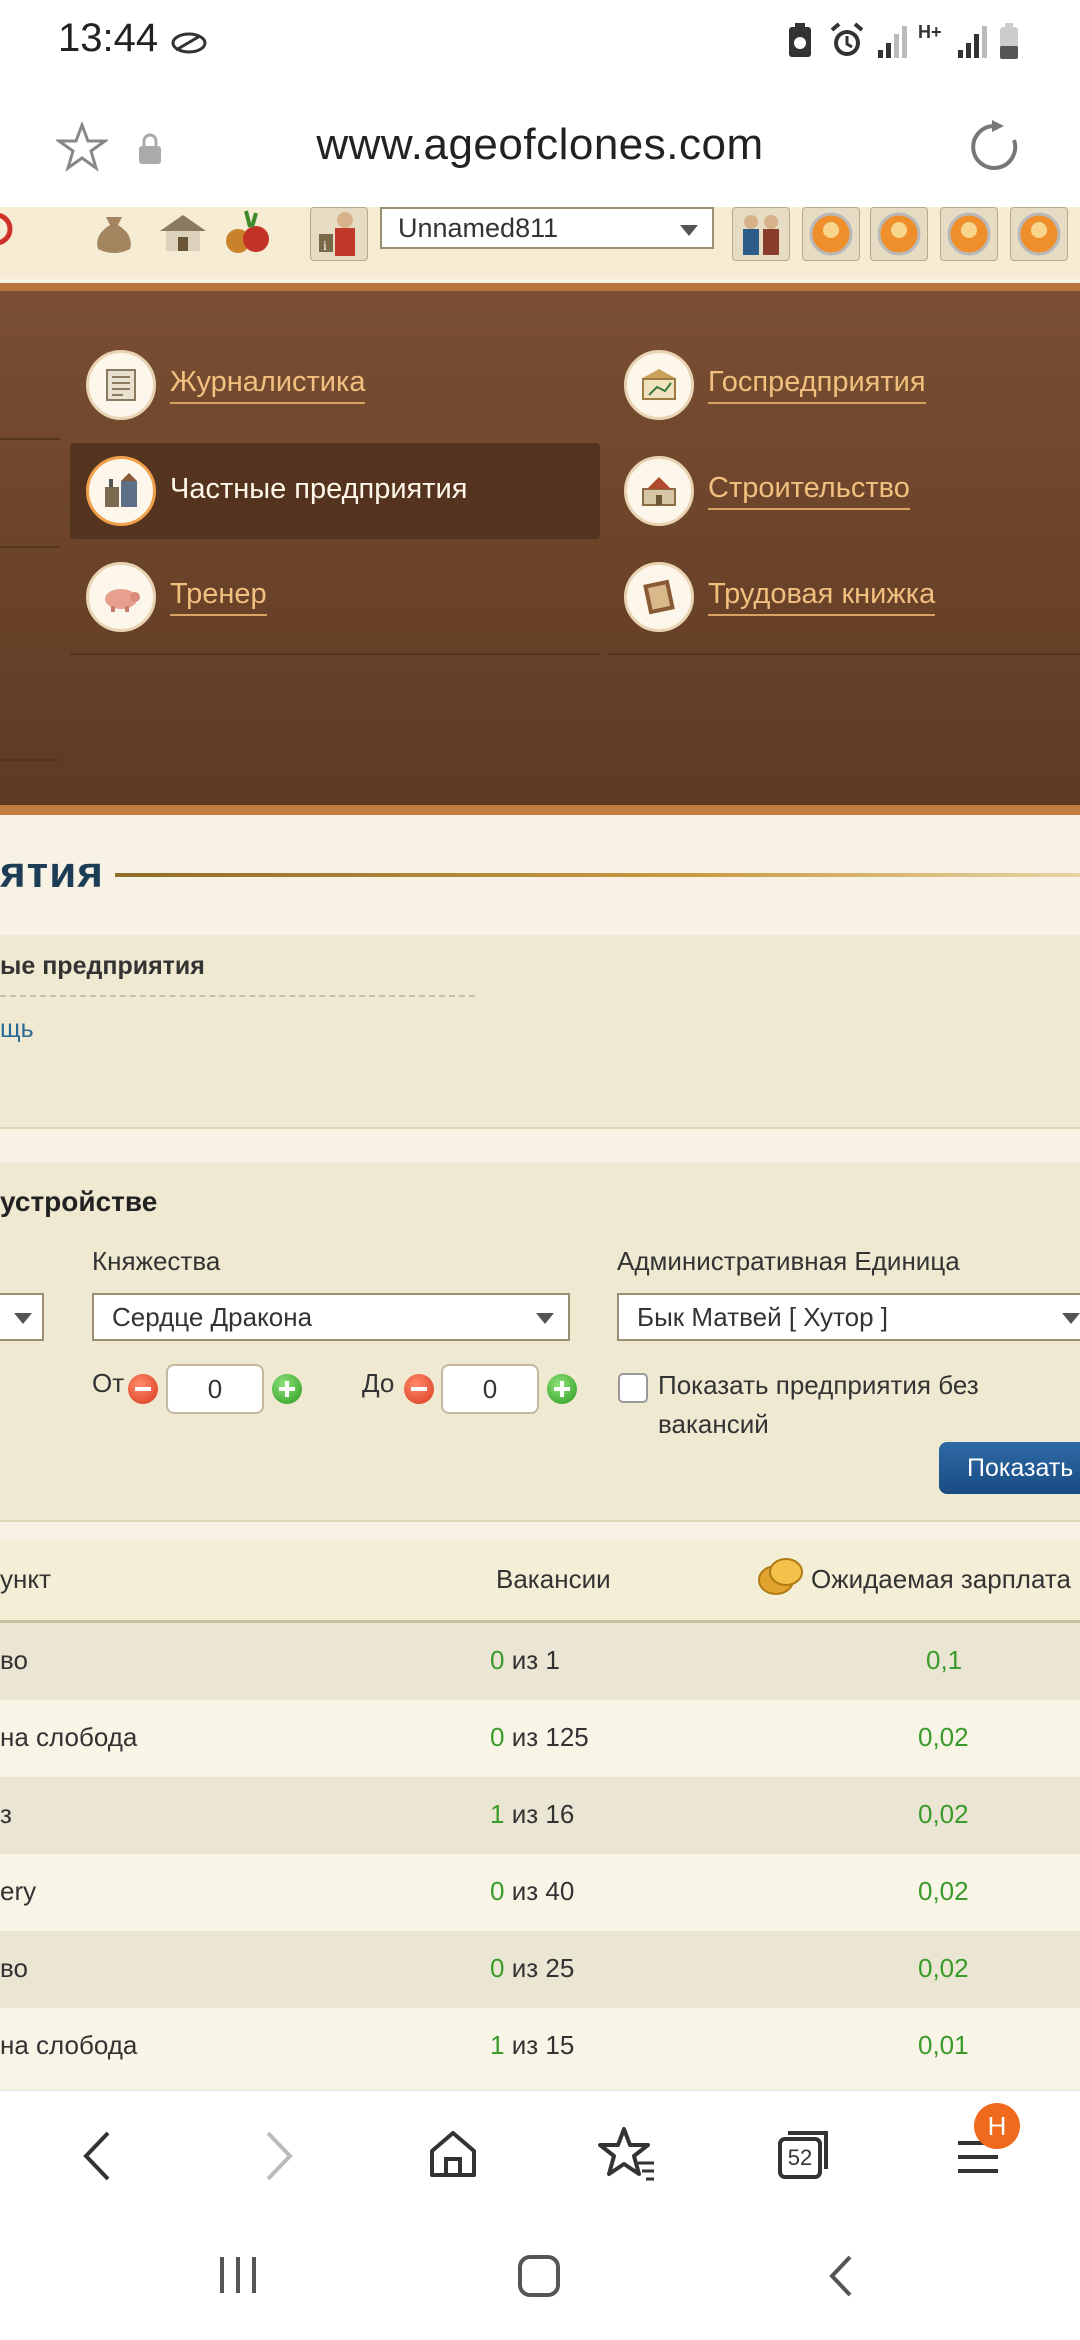 The image size is (1080, 2340). What do you see at coordinates (248, 232) in the screenshot?
I see `vegetables-icon` at bounding box center [248, 232].